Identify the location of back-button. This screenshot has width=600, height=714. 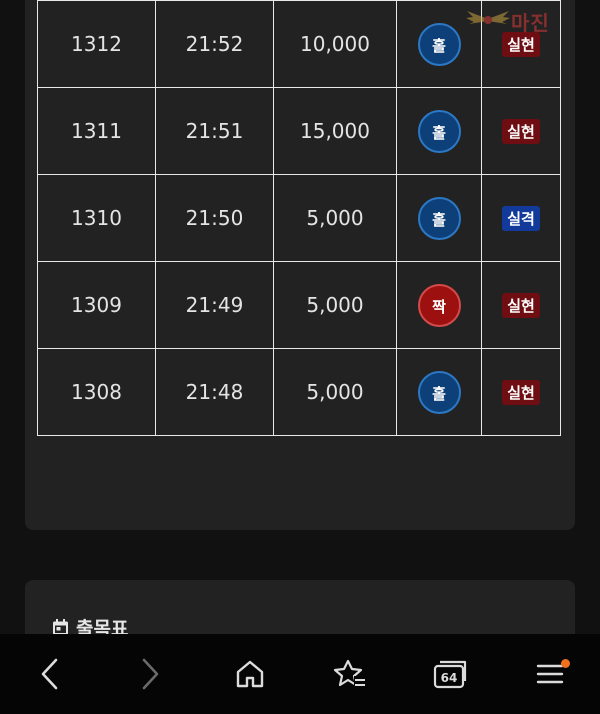
(50, 674).